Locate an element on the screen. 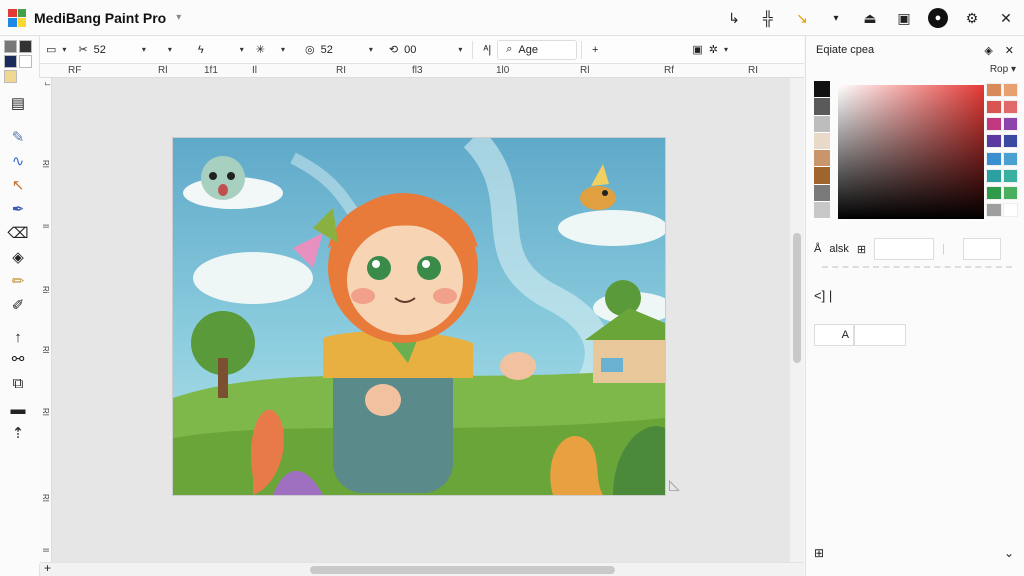  chevron-down-icon: ⌄ is located at coordinates (1009, 553).